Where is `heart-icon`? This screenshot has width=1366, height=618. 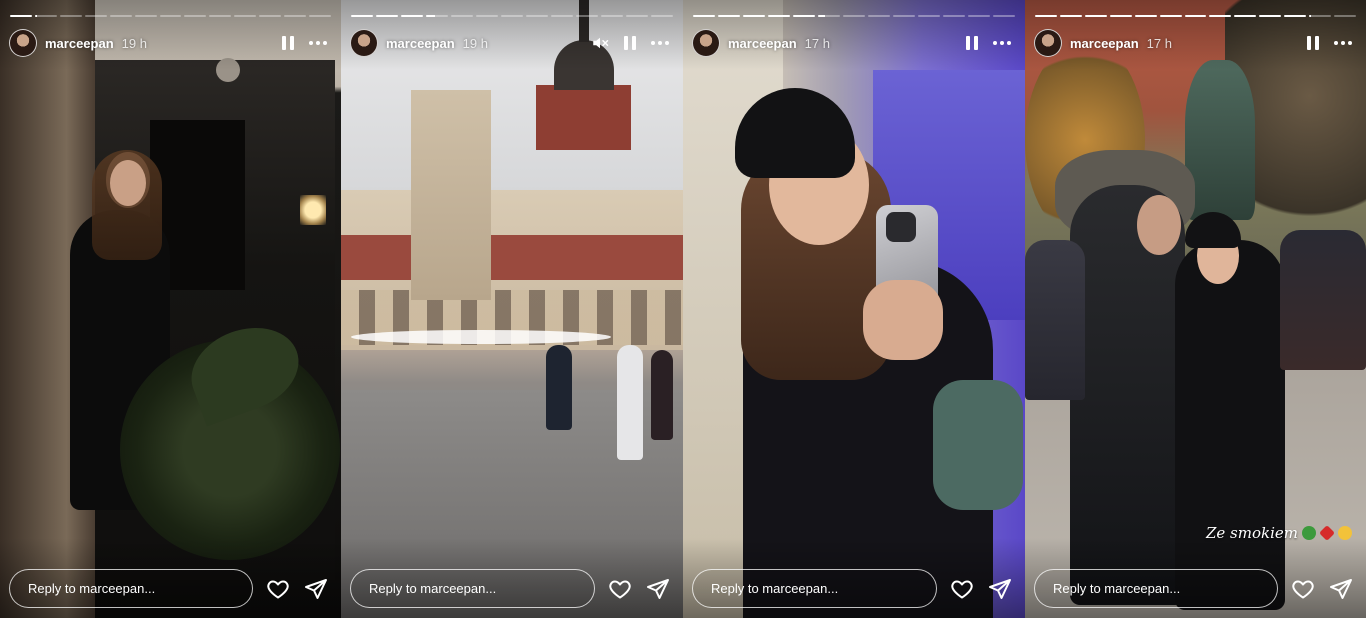 heart-icon is located at coordinates (1303, 589).